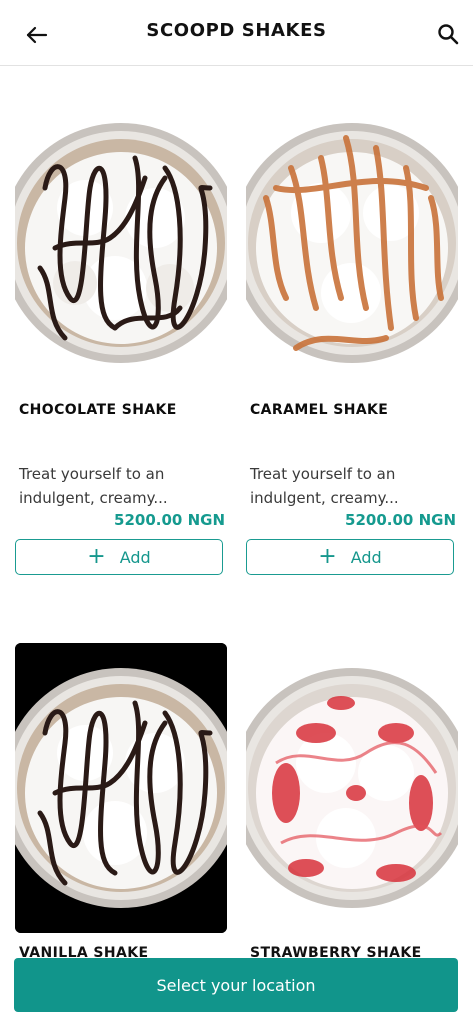 The image size is (473, 1024). What do you see at coordinates (319, 410) in the screenshot?
I see `product-name: CARAMEL SHAKE` at bounding box center [319, 410].